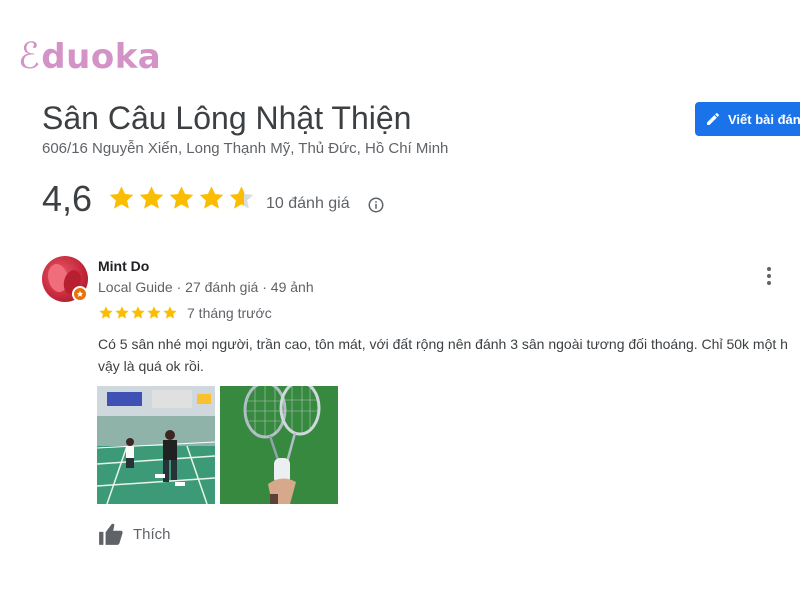 This screenshot has width=800, height=600. Describe the element at coordinates (67, 198) in the screenshot. I see `rating-score: 4,6` at that location.